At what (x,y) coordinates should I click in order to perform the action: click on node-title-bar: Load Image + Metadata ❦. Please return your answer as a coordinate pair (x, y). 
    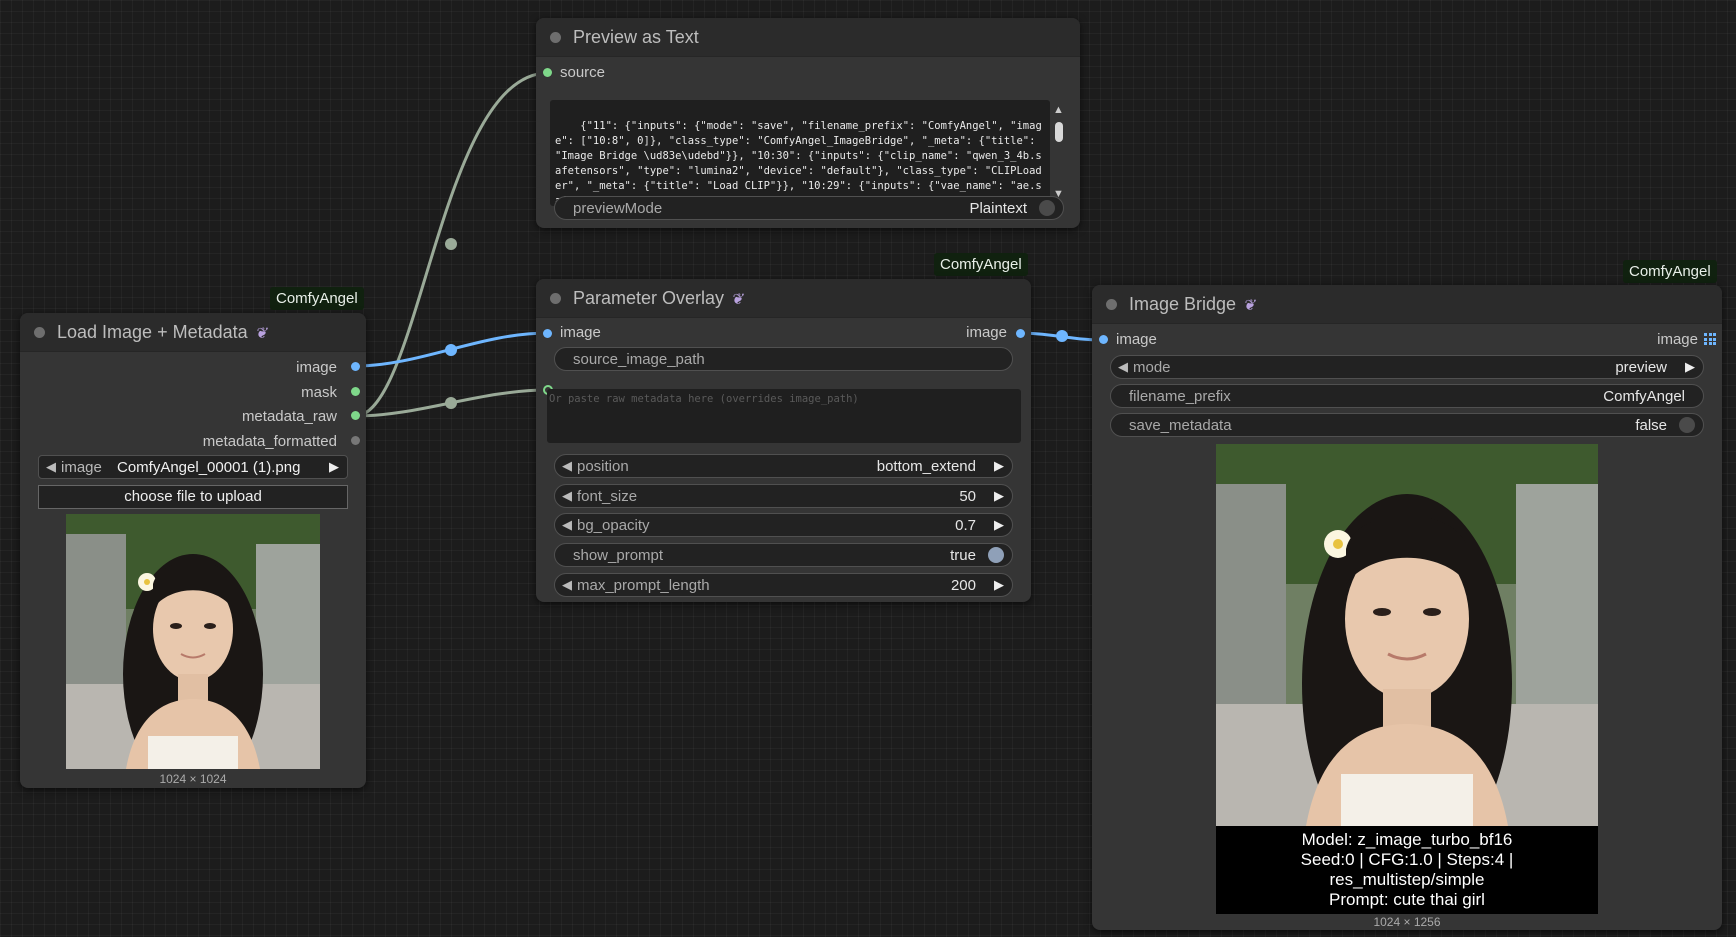
    Looking at the image, I should click on (193, 332).